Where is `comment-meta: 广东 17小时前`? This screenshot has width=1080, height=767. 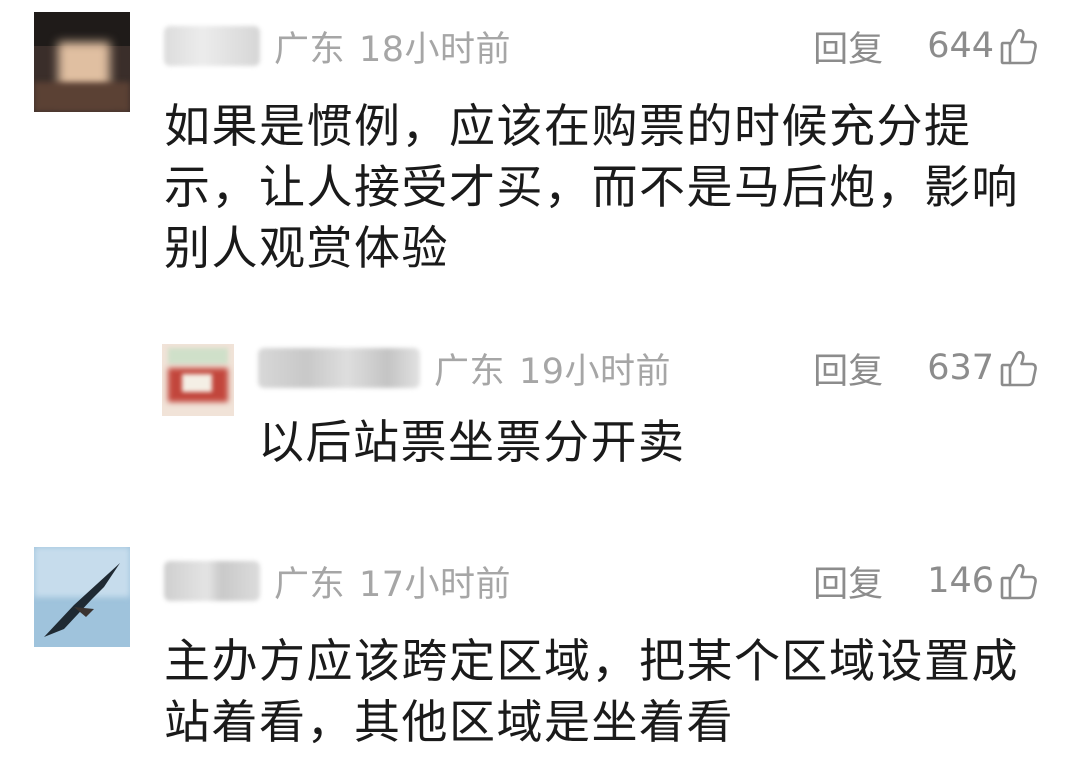 comment-meta: 广东 17小时前 is located at coordinates (337, 581).